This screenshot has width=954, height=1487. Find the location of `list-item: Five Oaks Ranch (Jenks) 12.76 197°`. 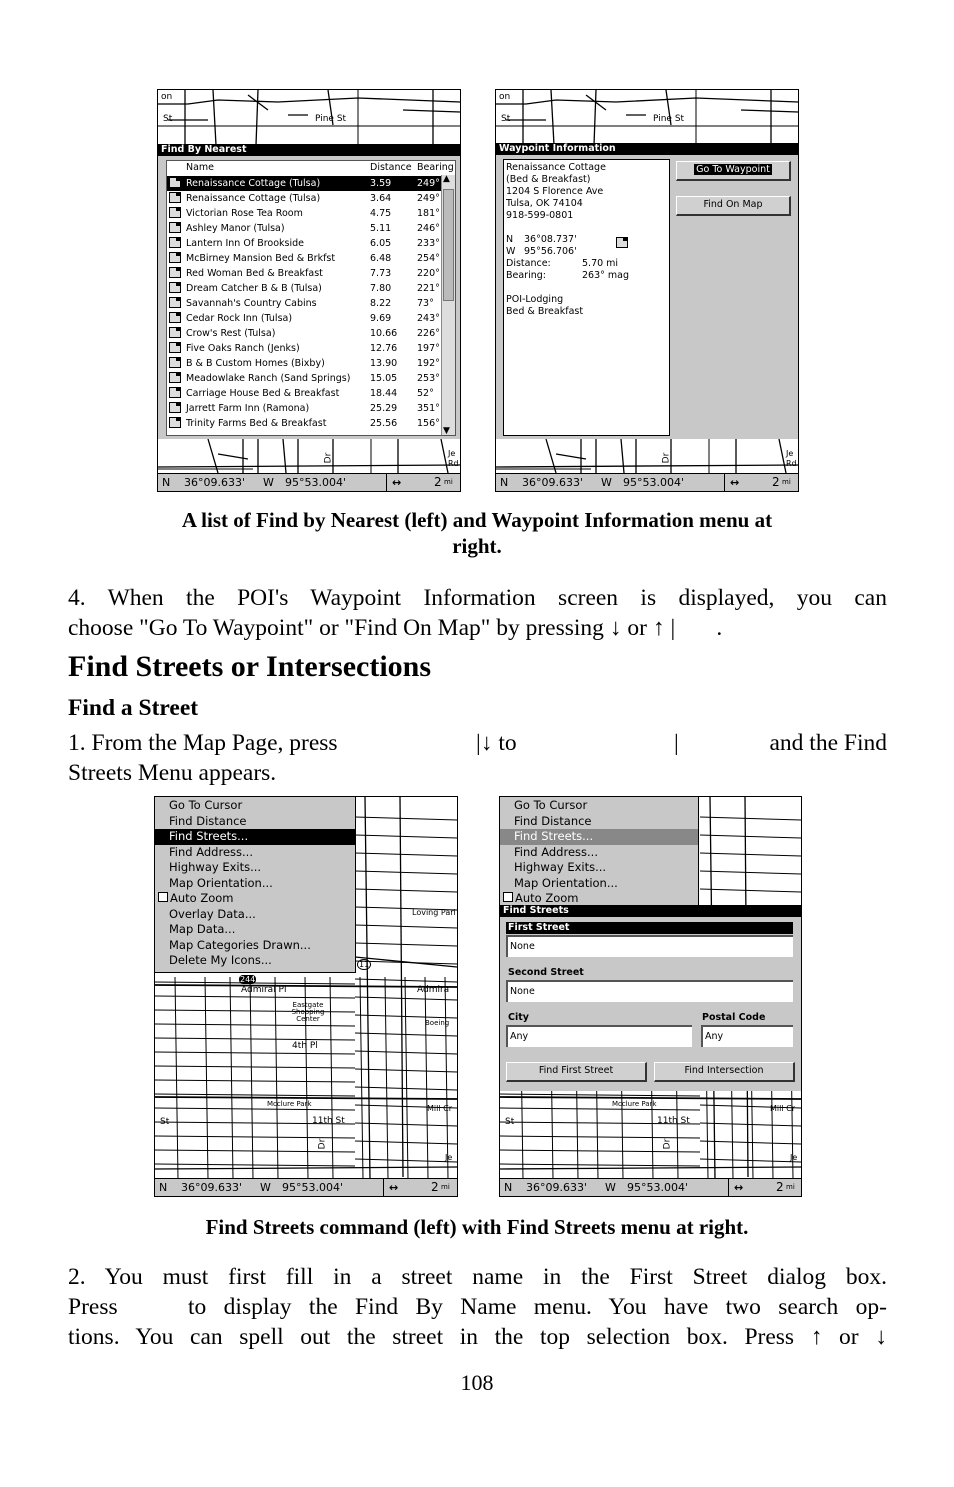

list-item: Five Oaks Ranch (Jenks) 12.76 197° is located at coordinates (304, 348).